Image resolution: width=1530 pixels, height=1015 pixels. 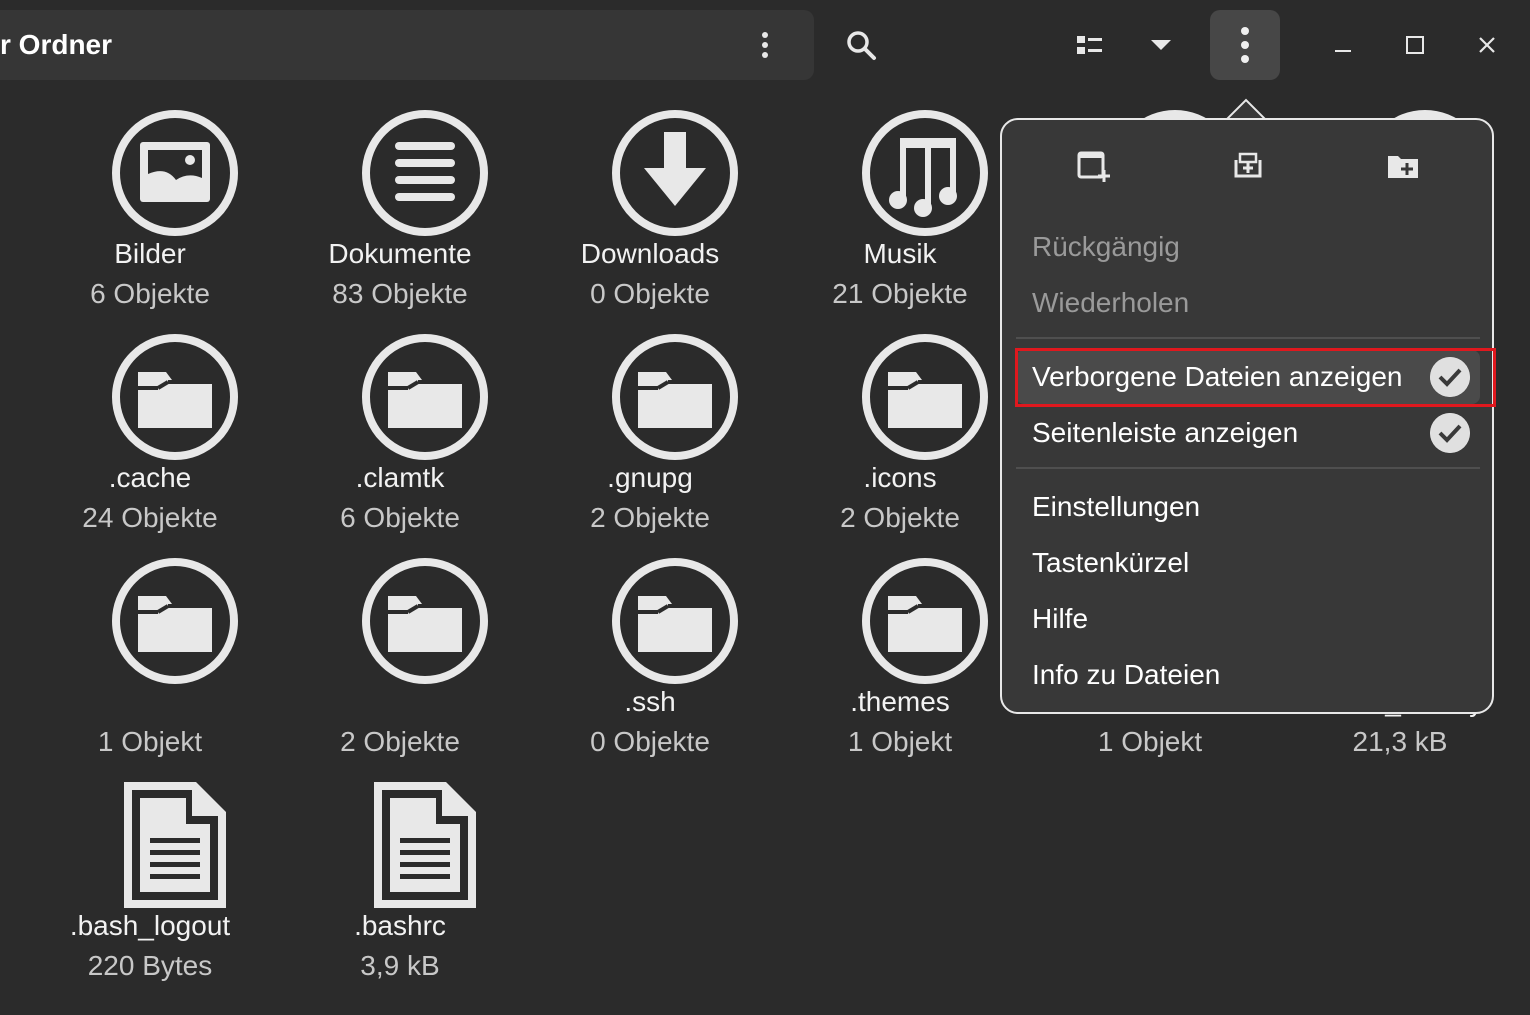 What do you see at coordinates (1343, 51) in the screenshot?
I see `minimize-icon` at bounding box center [1343, 51].